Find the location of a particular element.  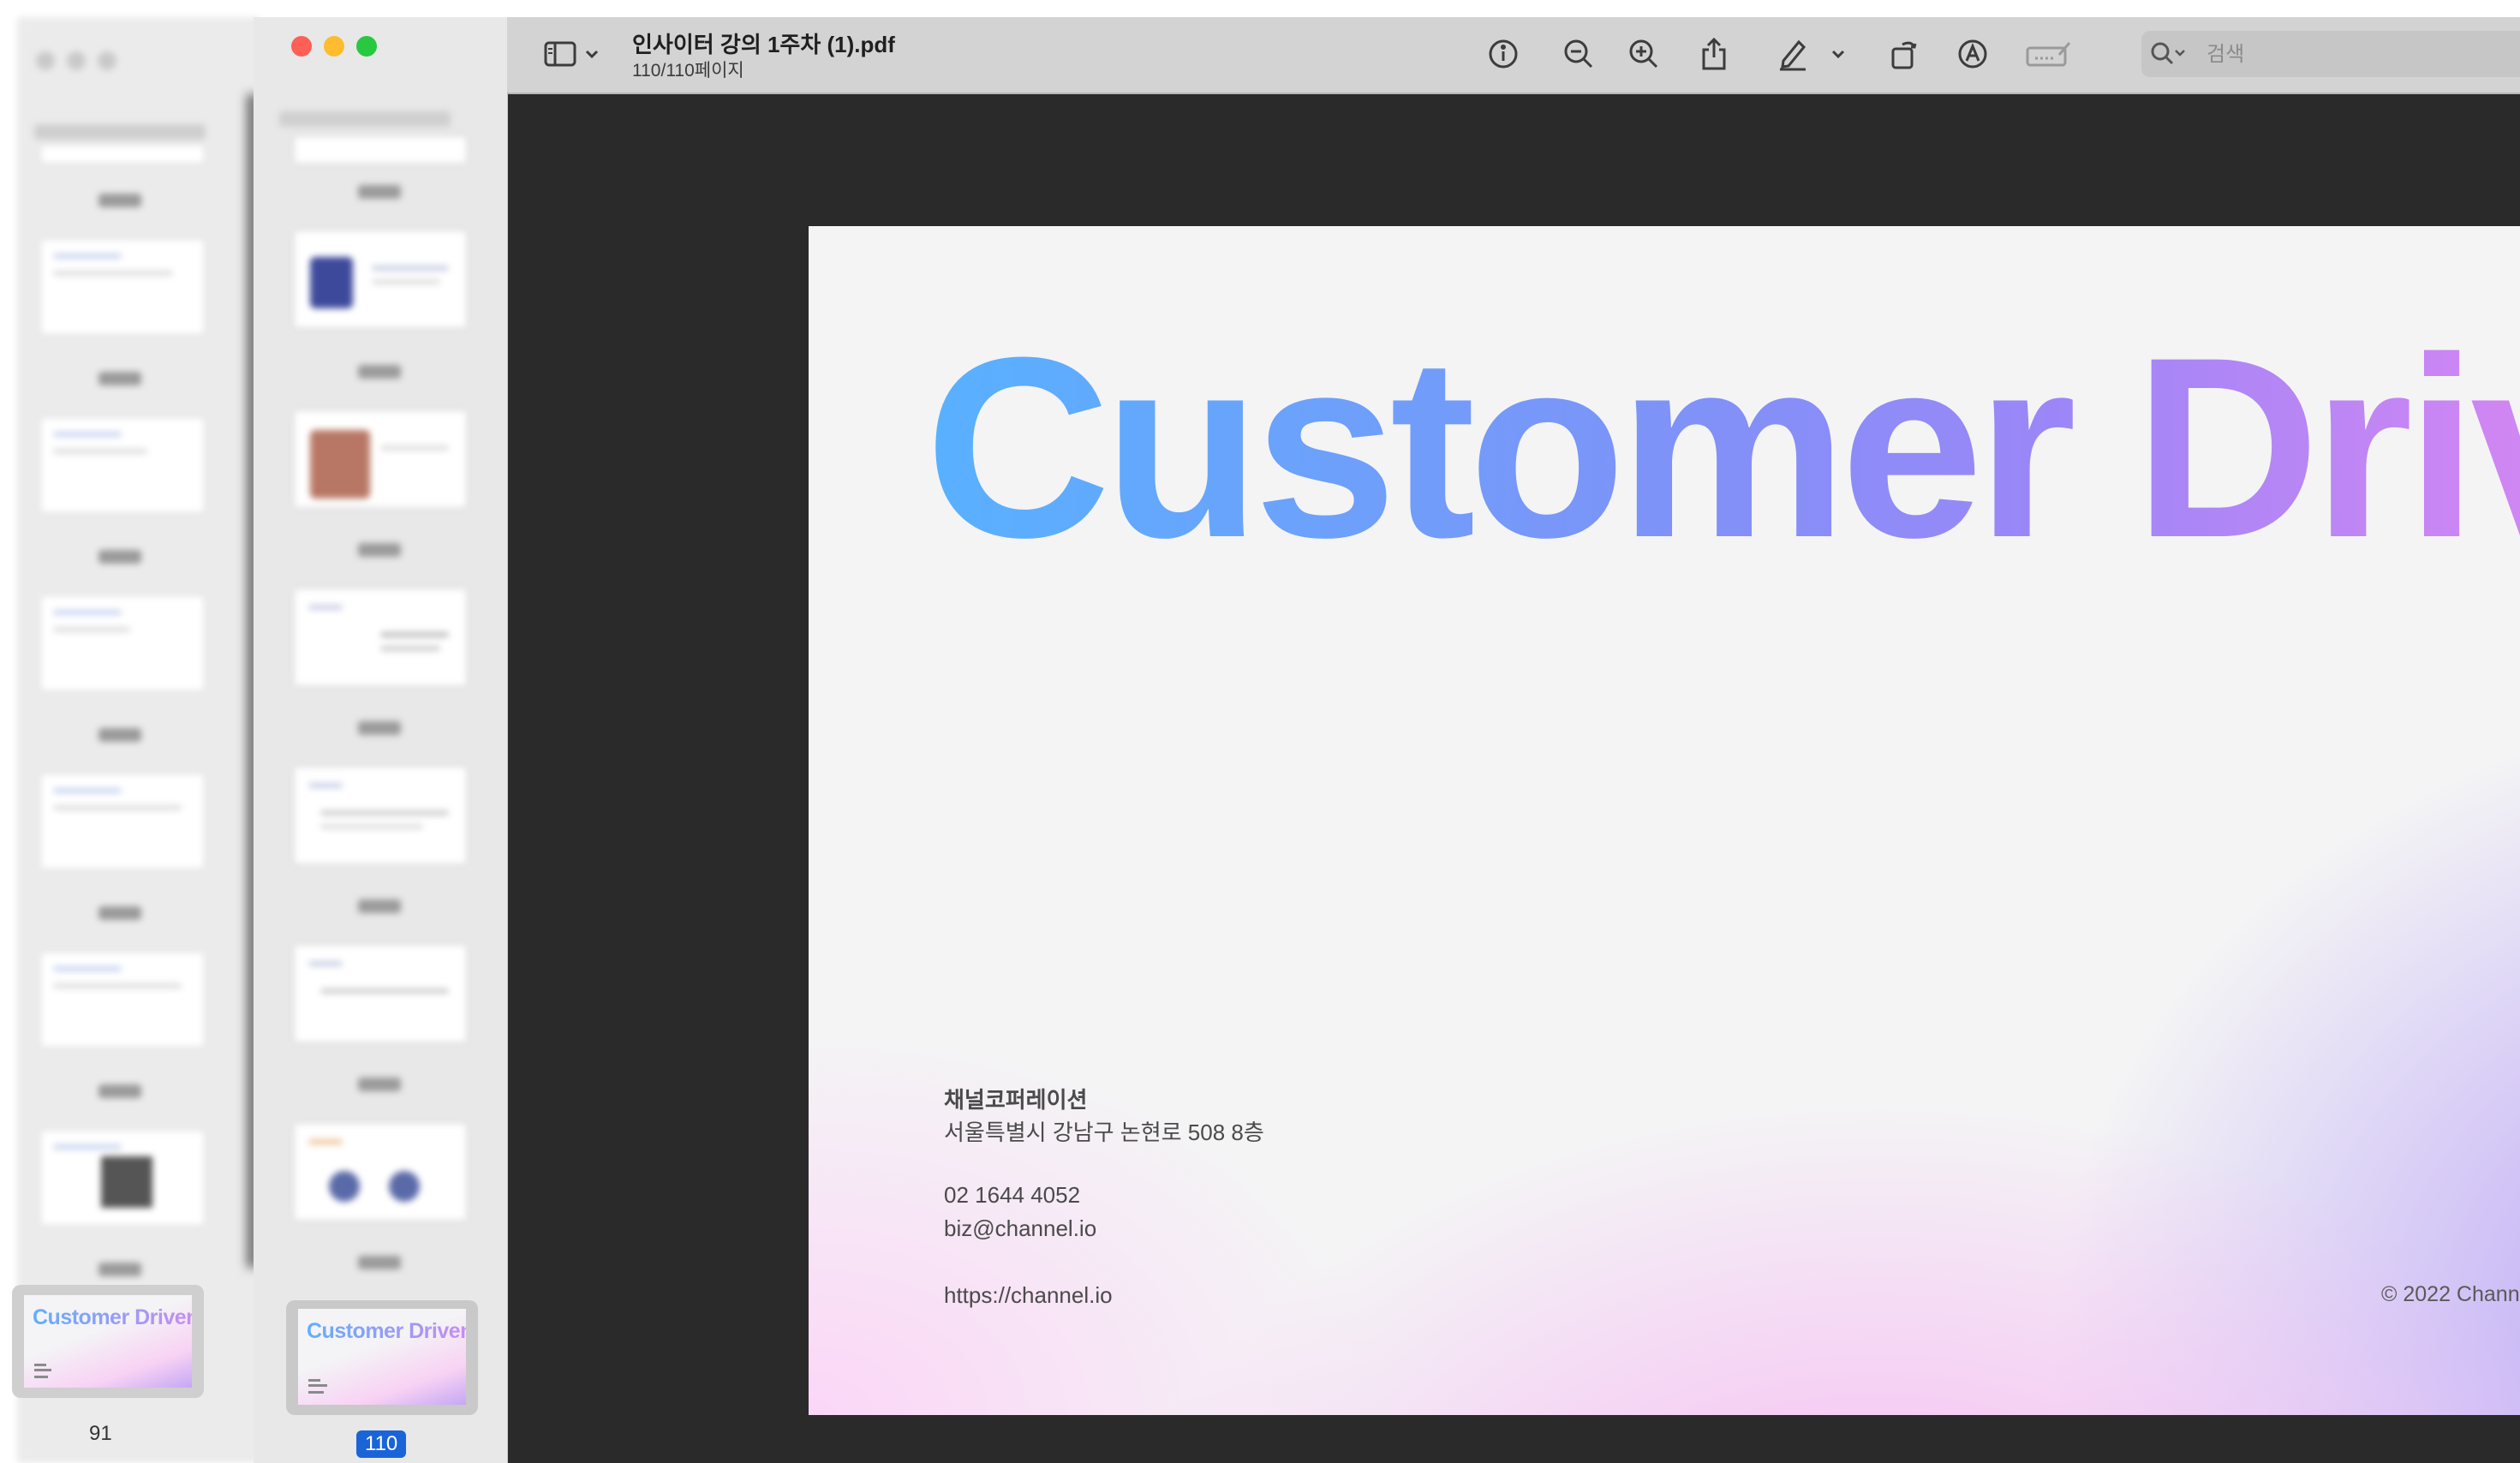

share-icon is located at coordinates (1714, 54).